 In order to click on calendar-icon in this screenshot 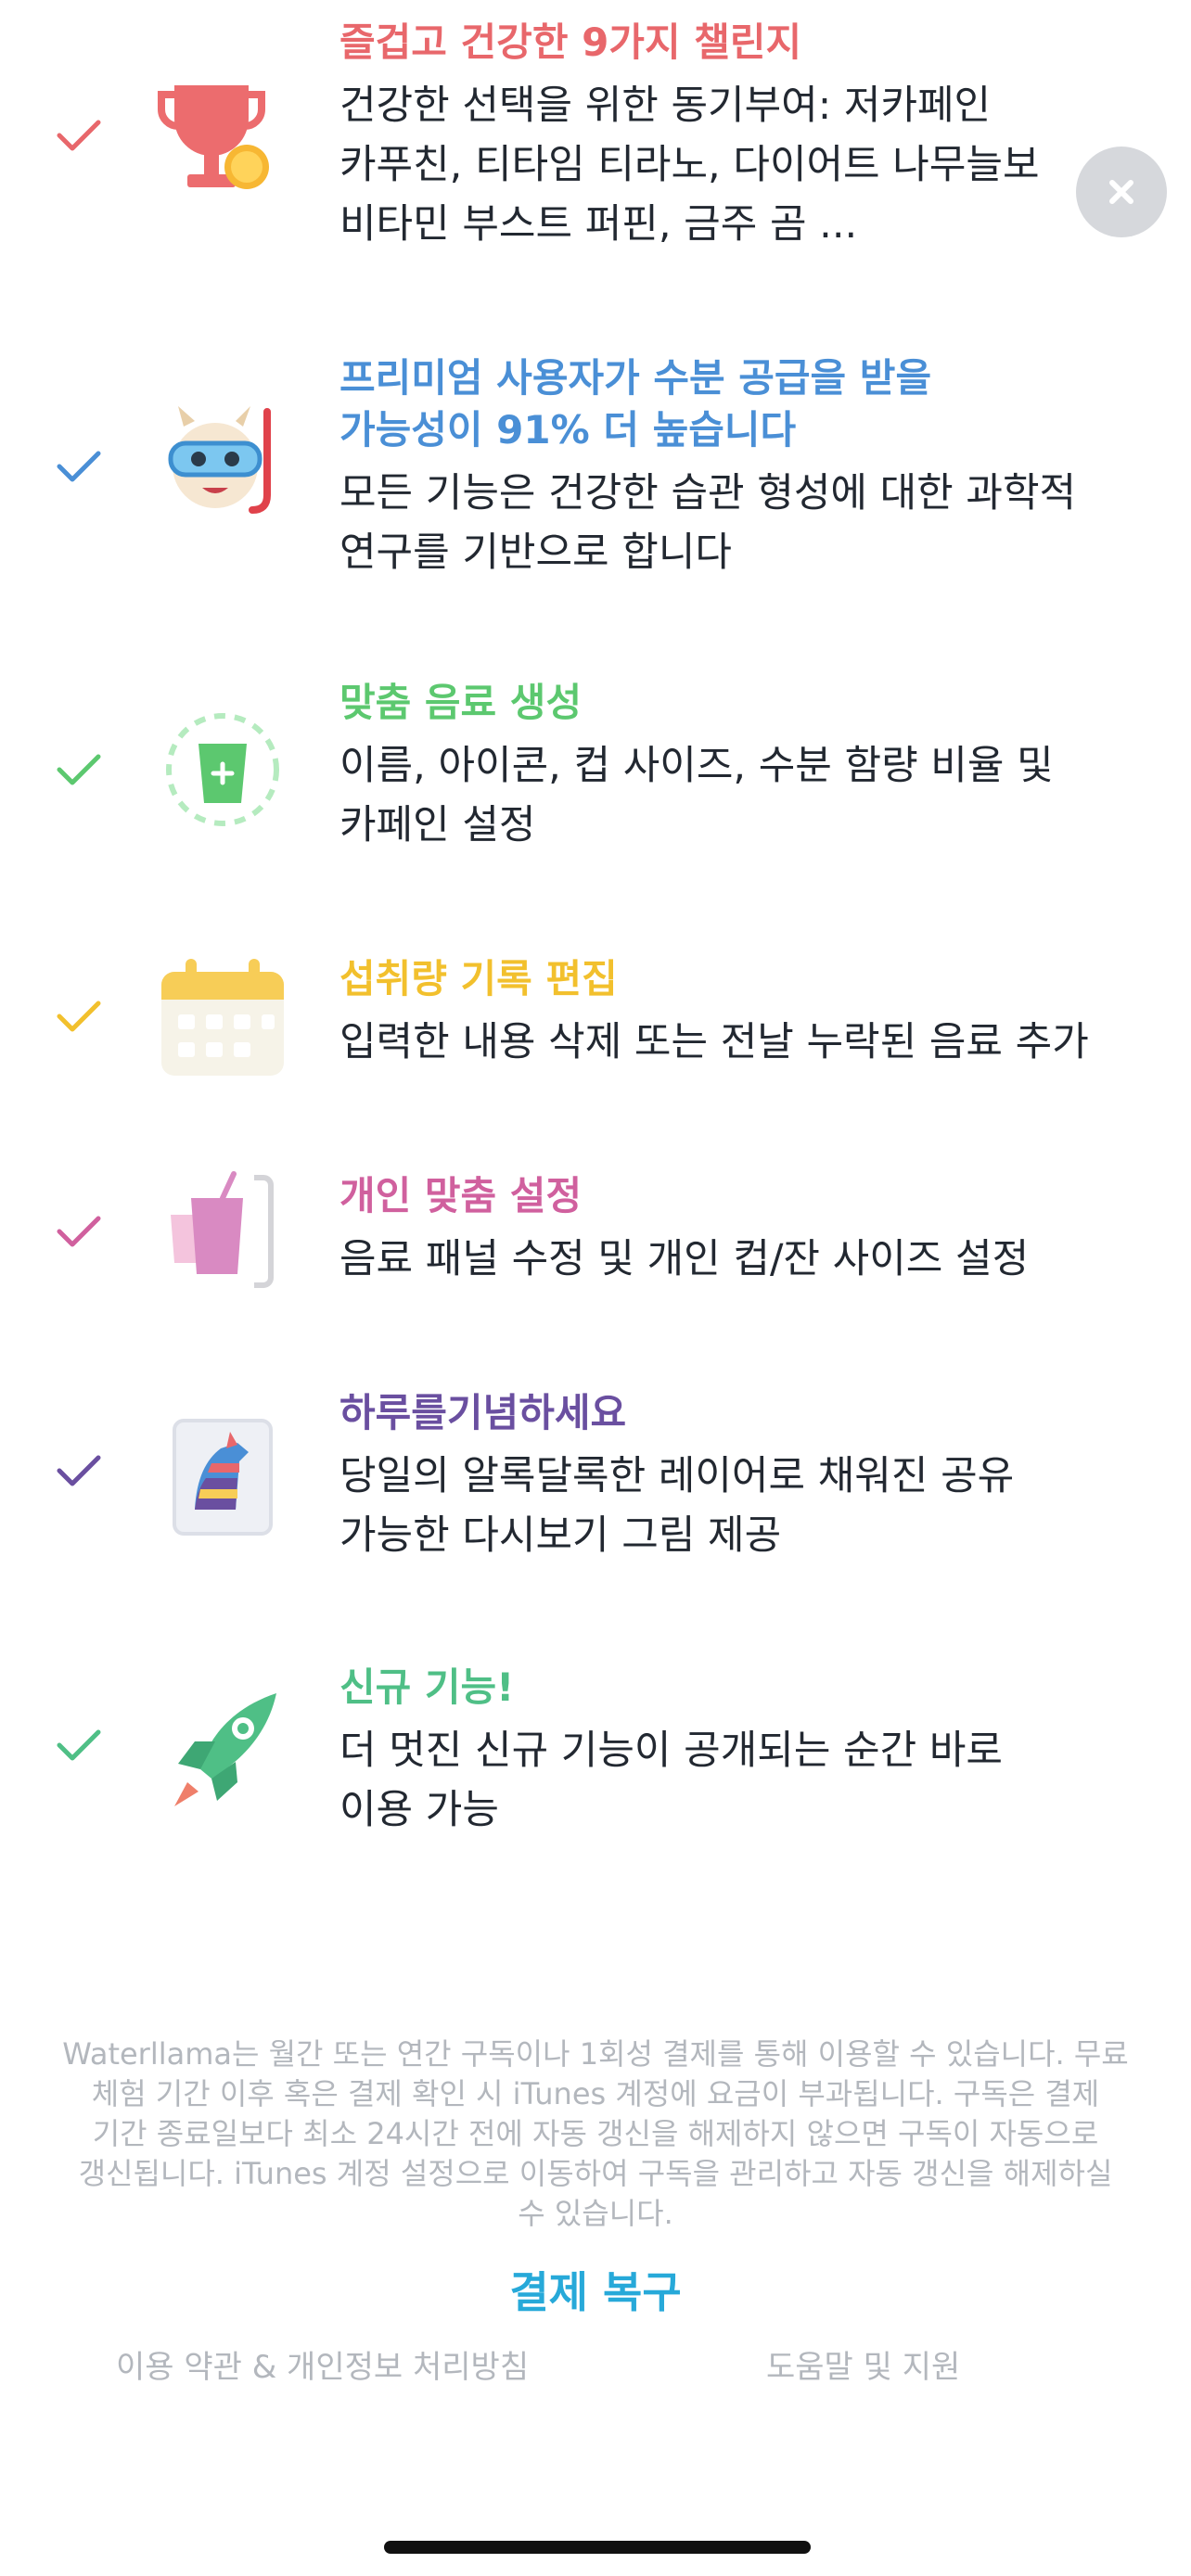, I will do `click(222, 1017)`.